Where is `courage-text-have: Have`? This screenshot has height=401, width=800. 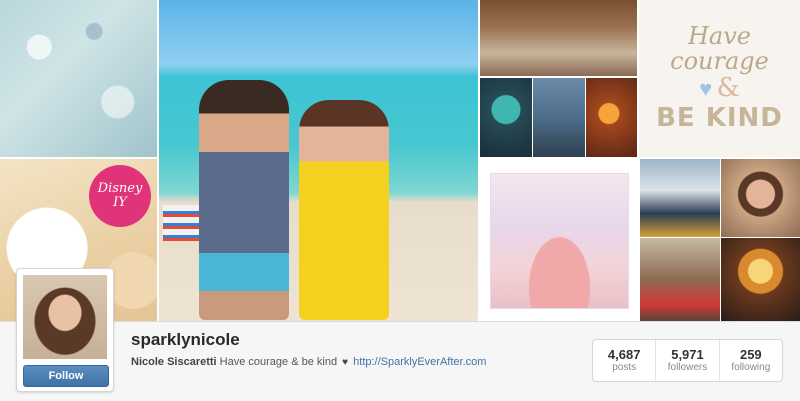
courage-text-have: Have is located at coordinates (719, 36).